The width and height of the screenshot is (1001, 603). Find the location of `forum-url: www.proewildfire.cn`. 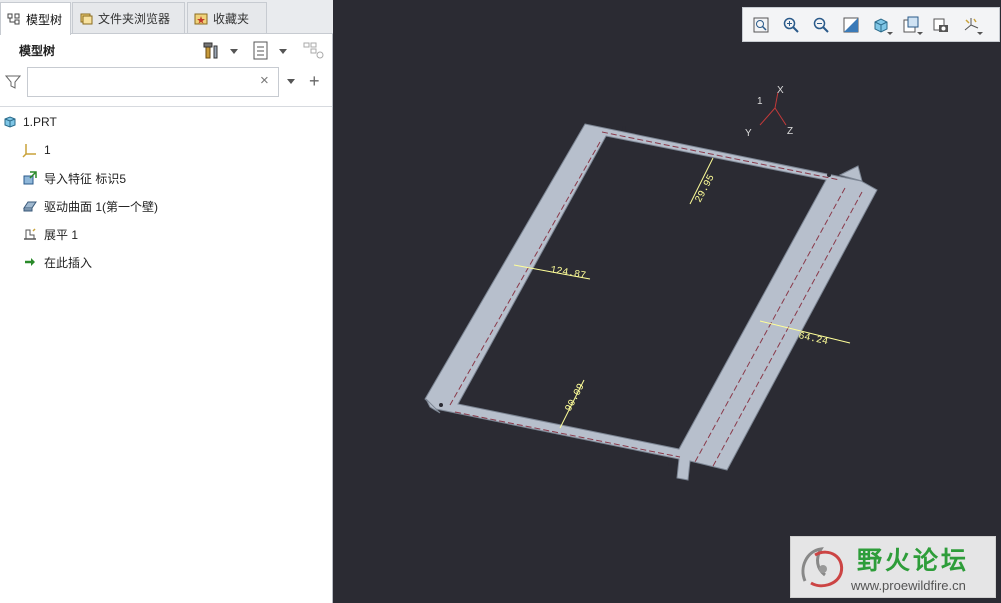

forum-url: www.proewildfire.cn is located at coordinates (908, 585).